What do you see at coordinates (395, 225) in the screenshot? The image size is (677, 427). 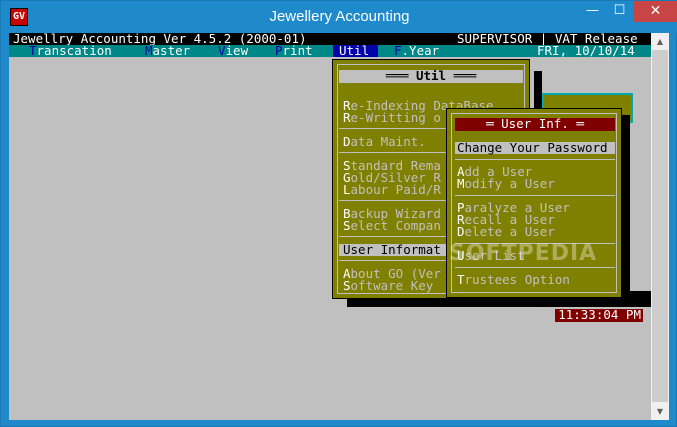 I see `item-label: elect Compan` at bounding box center [395, 225].